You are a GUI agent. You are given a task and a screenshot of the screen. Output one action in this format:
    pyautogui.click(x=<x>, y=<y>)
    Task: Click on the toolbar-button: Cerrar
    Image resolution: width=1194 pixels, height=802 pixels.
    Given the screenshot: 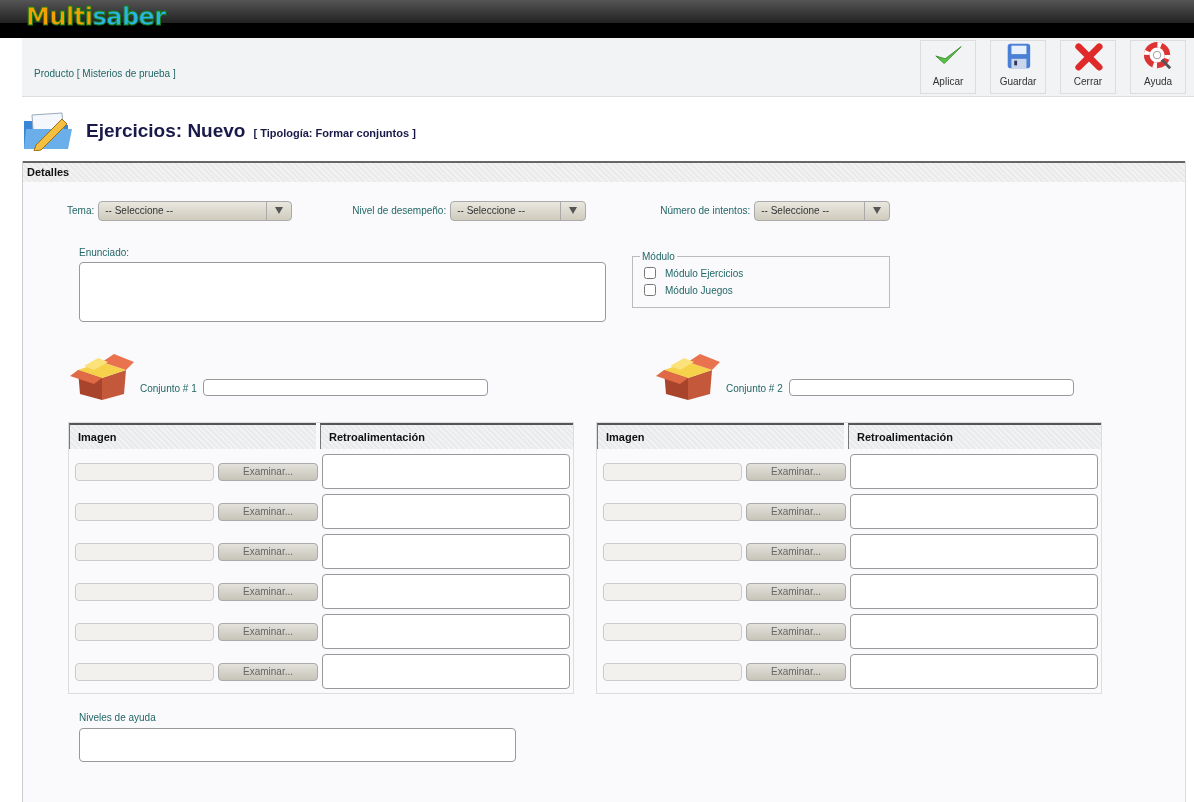 What is the action you would take?
    pyautogui.click(x=1088, y=67)
    